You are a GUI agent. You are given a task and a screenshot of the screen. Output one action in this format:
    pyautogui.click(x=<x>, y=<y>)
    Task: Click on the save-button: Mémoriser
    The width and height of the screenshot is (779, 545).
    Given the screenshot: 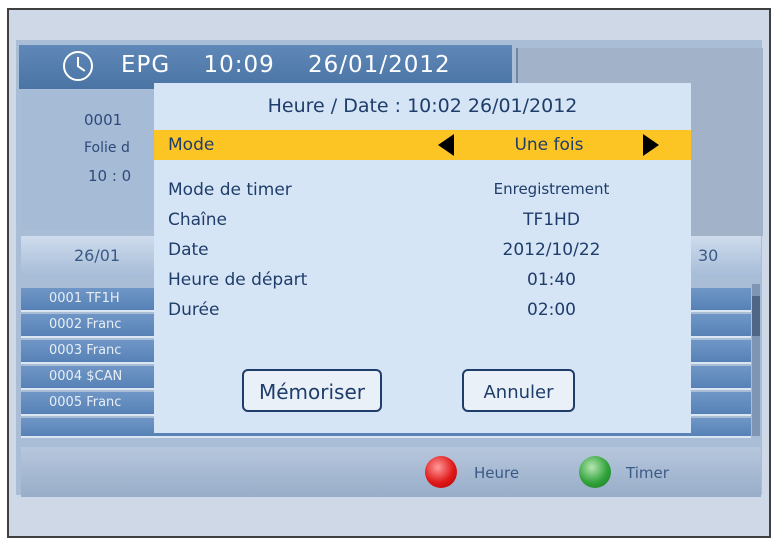 What is the action you would take?
    pyautogui.click(x=312, y=390)
    